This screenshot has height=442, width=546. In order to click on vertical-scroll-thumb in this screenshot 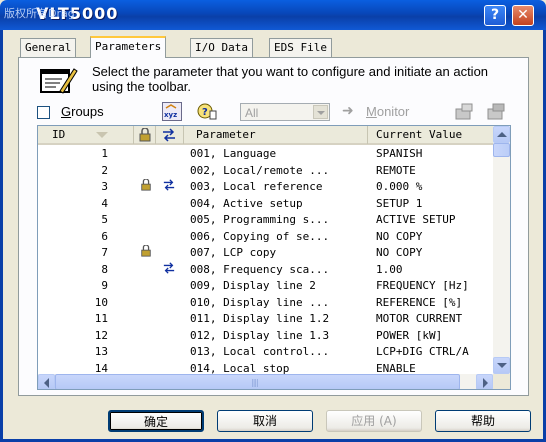, I will do `click(501, 150)`.